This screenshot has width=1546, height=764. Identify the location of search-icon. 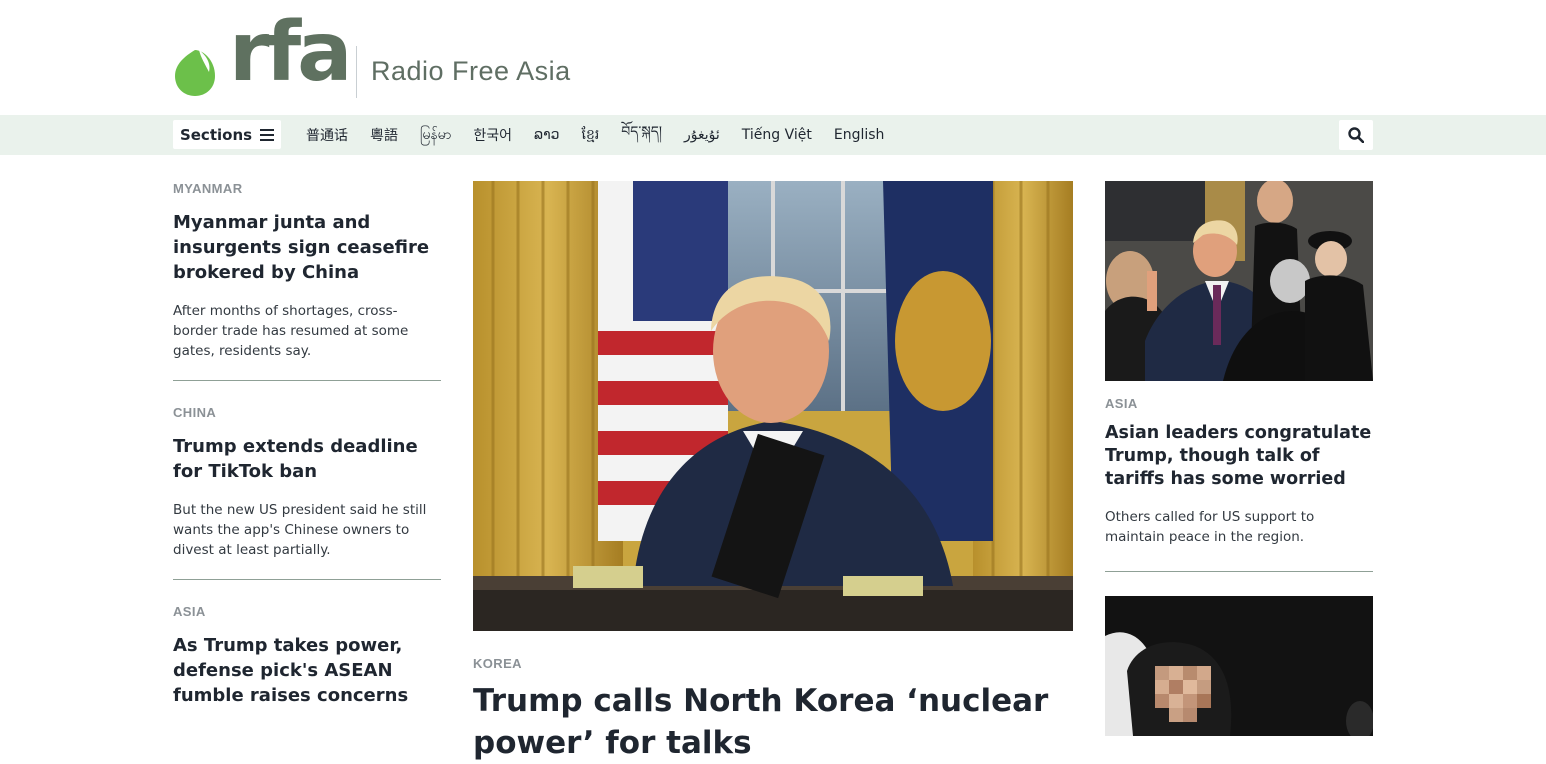
(1356, 135).